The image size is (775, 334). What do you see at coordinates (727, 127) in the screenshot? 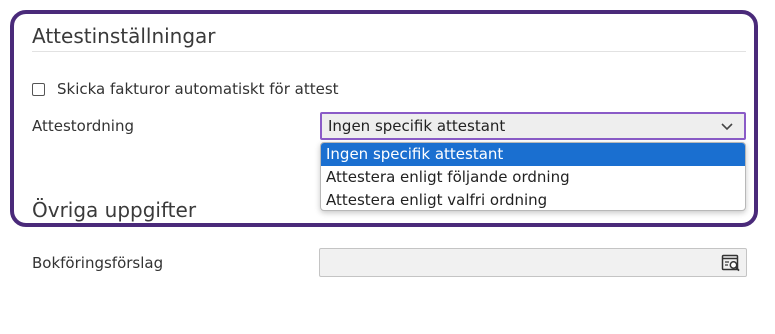
I see `chevron-down-icon` at bounding box center [727, 127].